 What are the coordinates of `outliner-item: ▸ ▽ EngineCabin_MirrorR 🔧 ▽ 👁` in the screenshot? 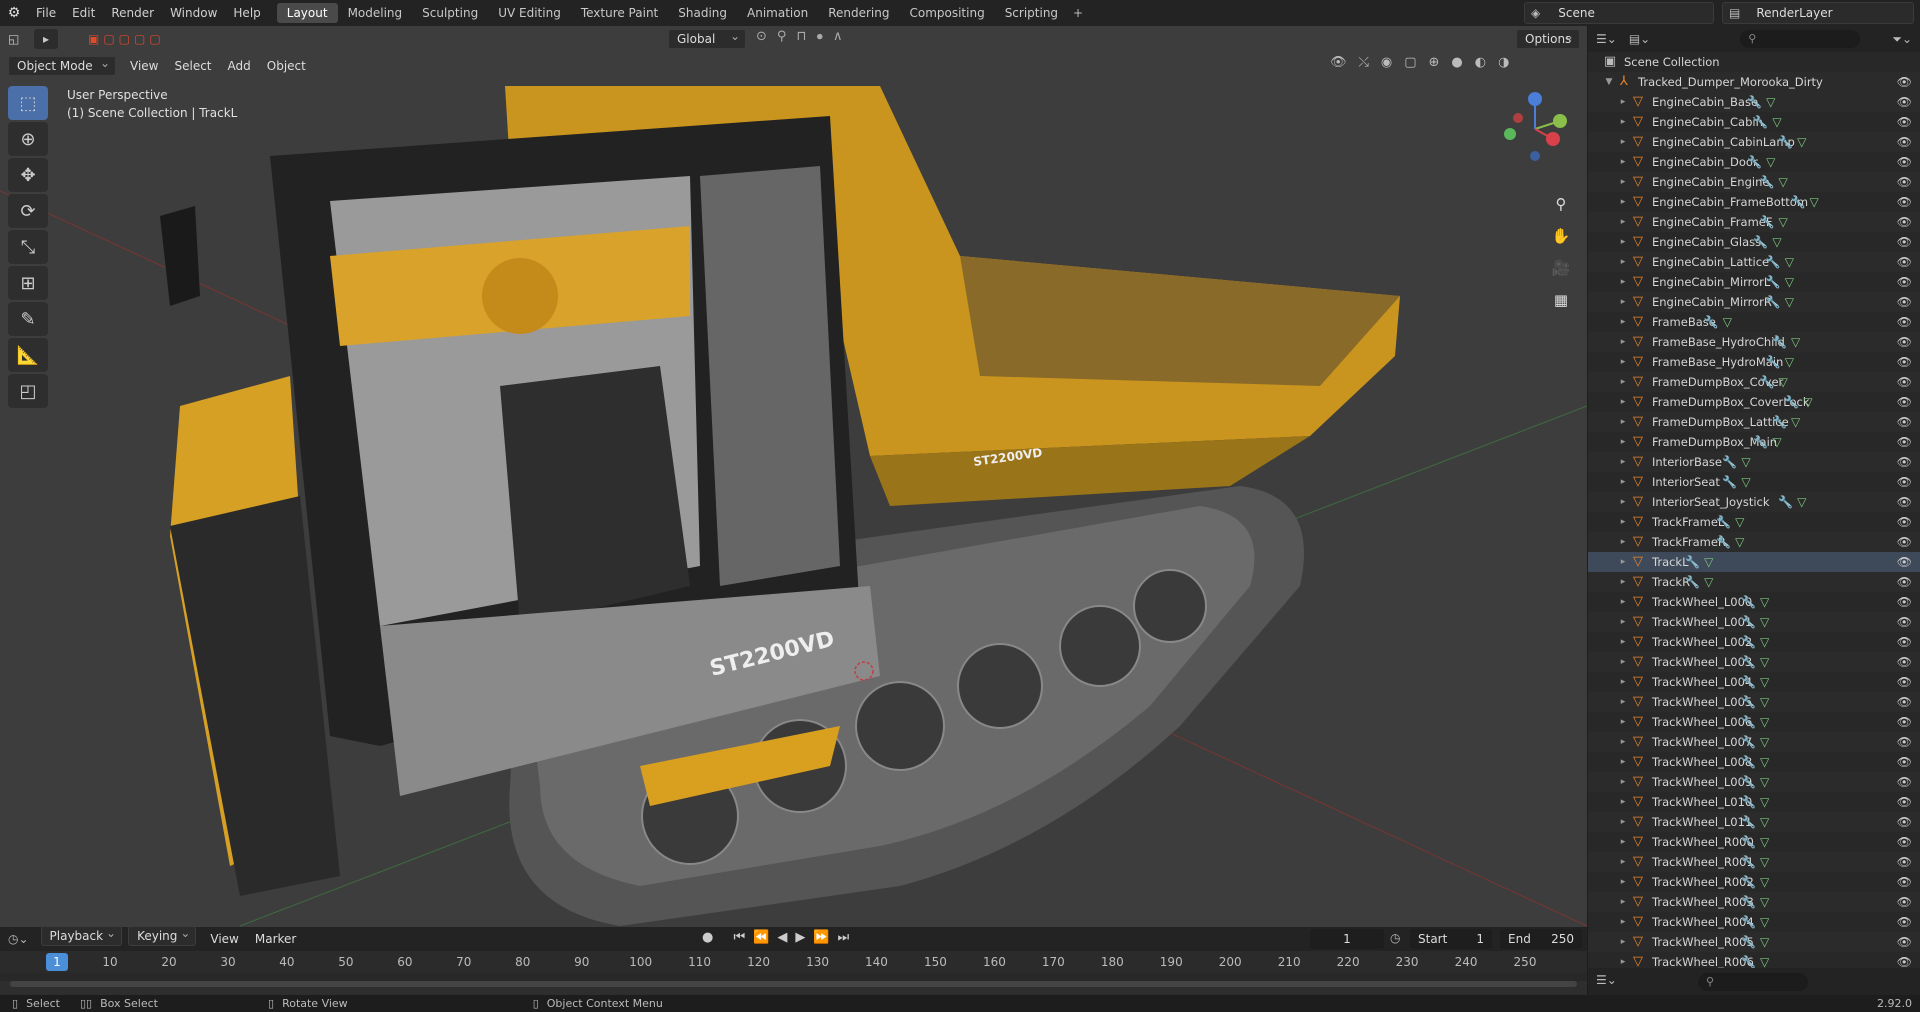 It's located at (1754, 302).